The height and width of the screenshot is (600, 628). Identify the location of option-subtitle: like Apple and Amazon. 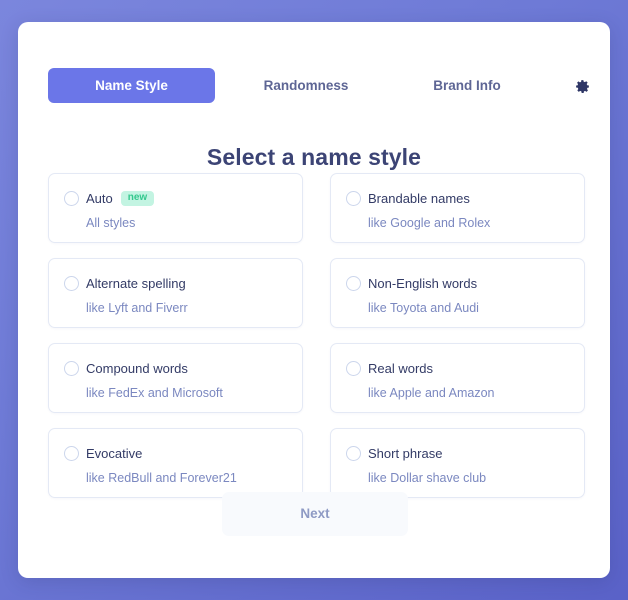
(431, 393).